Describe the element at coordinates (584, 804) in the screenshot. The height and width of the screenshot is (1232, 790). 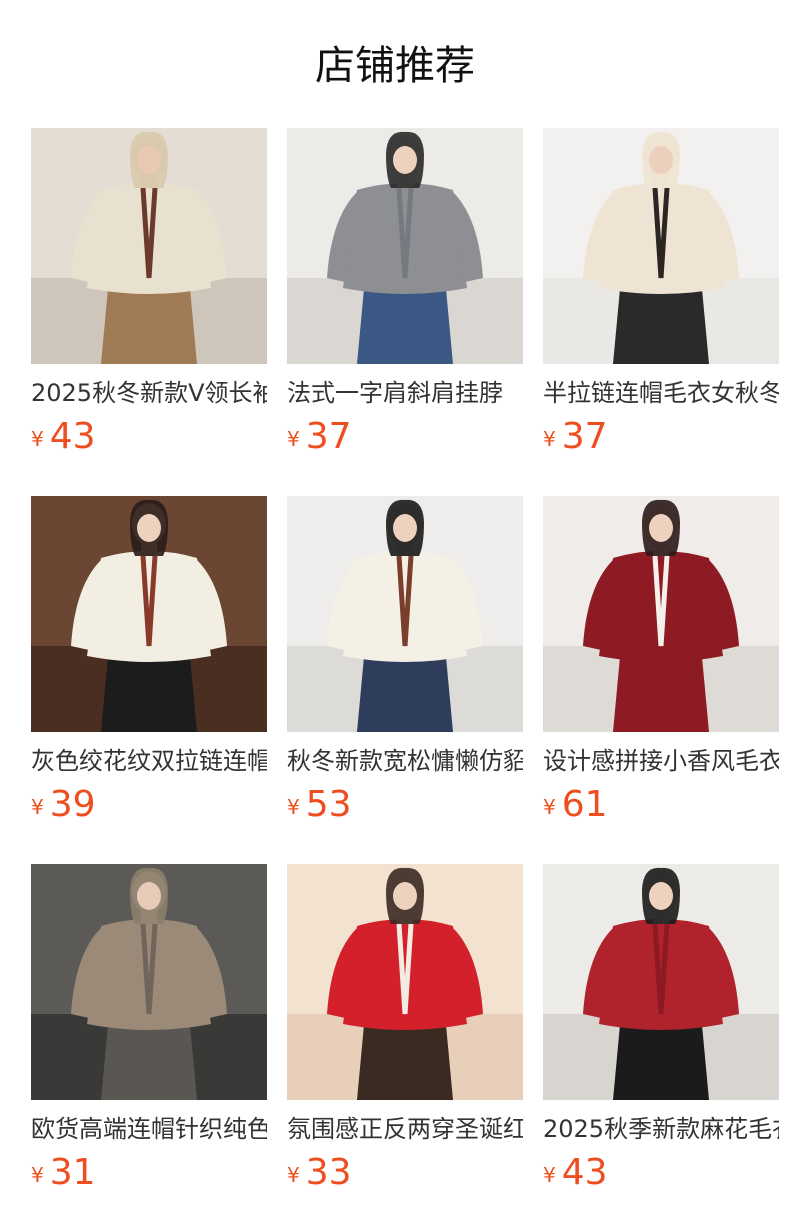
I see `price-value: 61` at that location.